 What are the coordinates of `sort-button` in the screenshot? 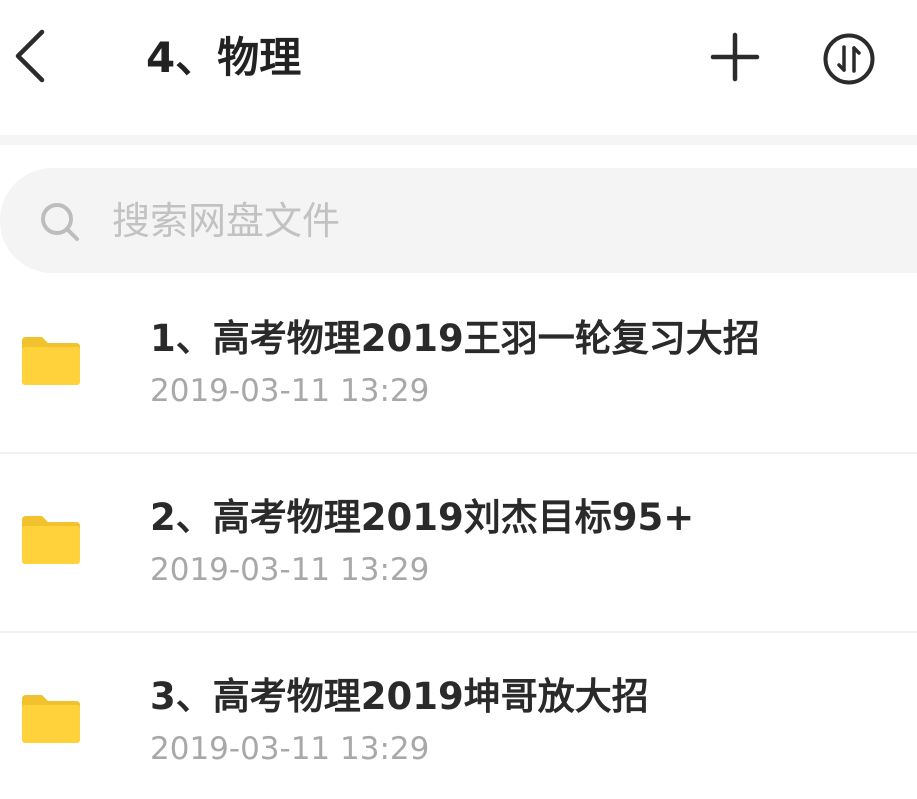 It's located at (849, 59).